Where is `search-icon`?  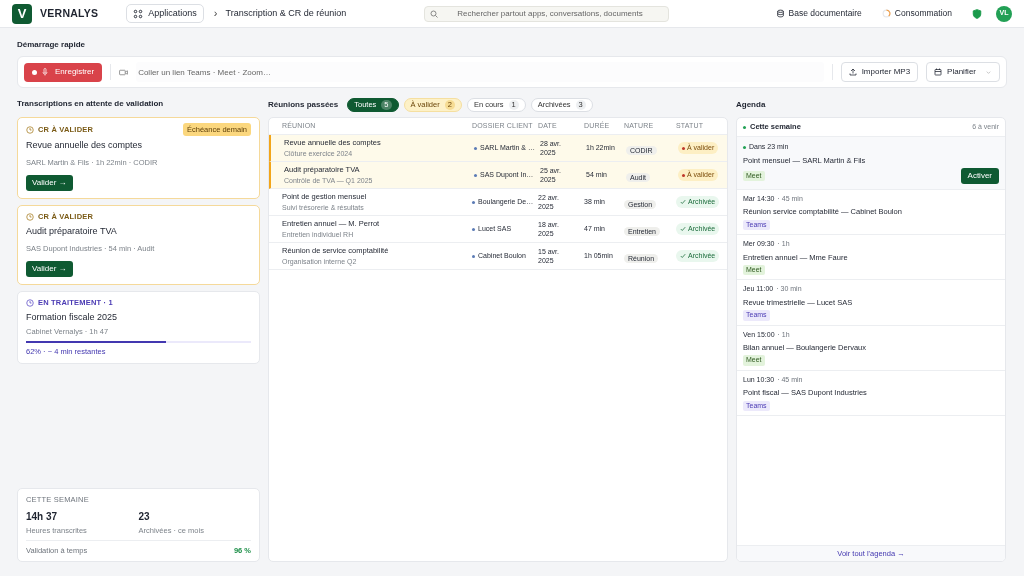
search-icon is located at coordinates (433, 13).